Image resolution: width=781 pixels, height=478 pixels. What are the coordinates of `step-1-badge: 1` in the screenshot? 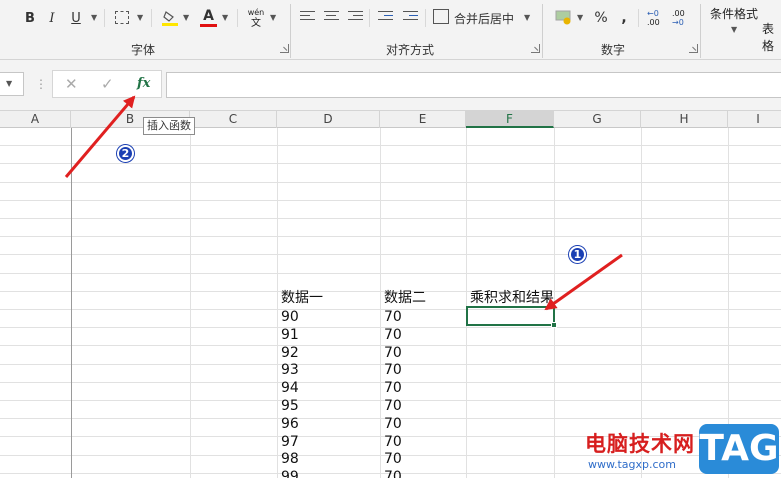 It's located at (577, 254).